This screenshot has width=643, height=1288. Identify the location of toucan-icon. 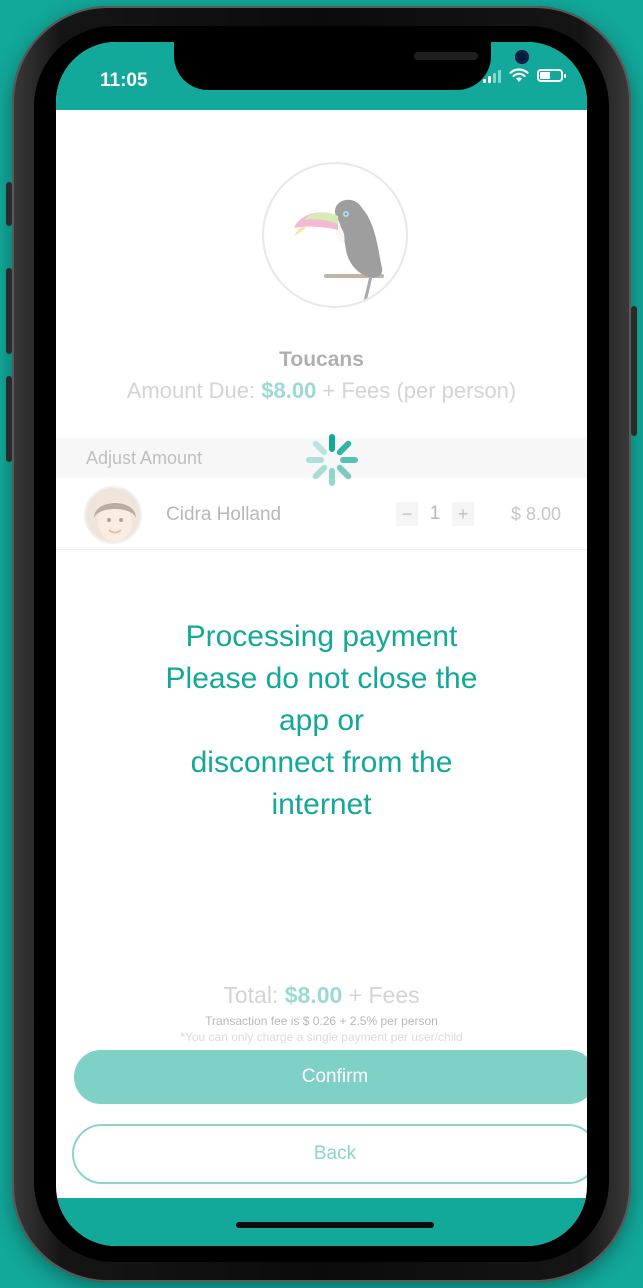
(324, 235).